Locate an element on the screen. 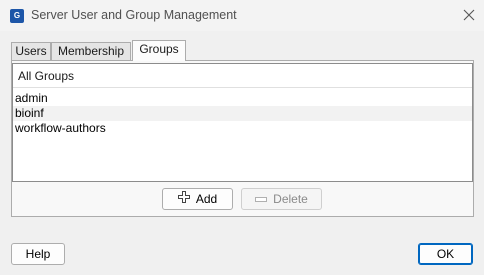 The width and height of the screenshot is (484, 275). add-button-label: Add is located at coordinates (206, 199).